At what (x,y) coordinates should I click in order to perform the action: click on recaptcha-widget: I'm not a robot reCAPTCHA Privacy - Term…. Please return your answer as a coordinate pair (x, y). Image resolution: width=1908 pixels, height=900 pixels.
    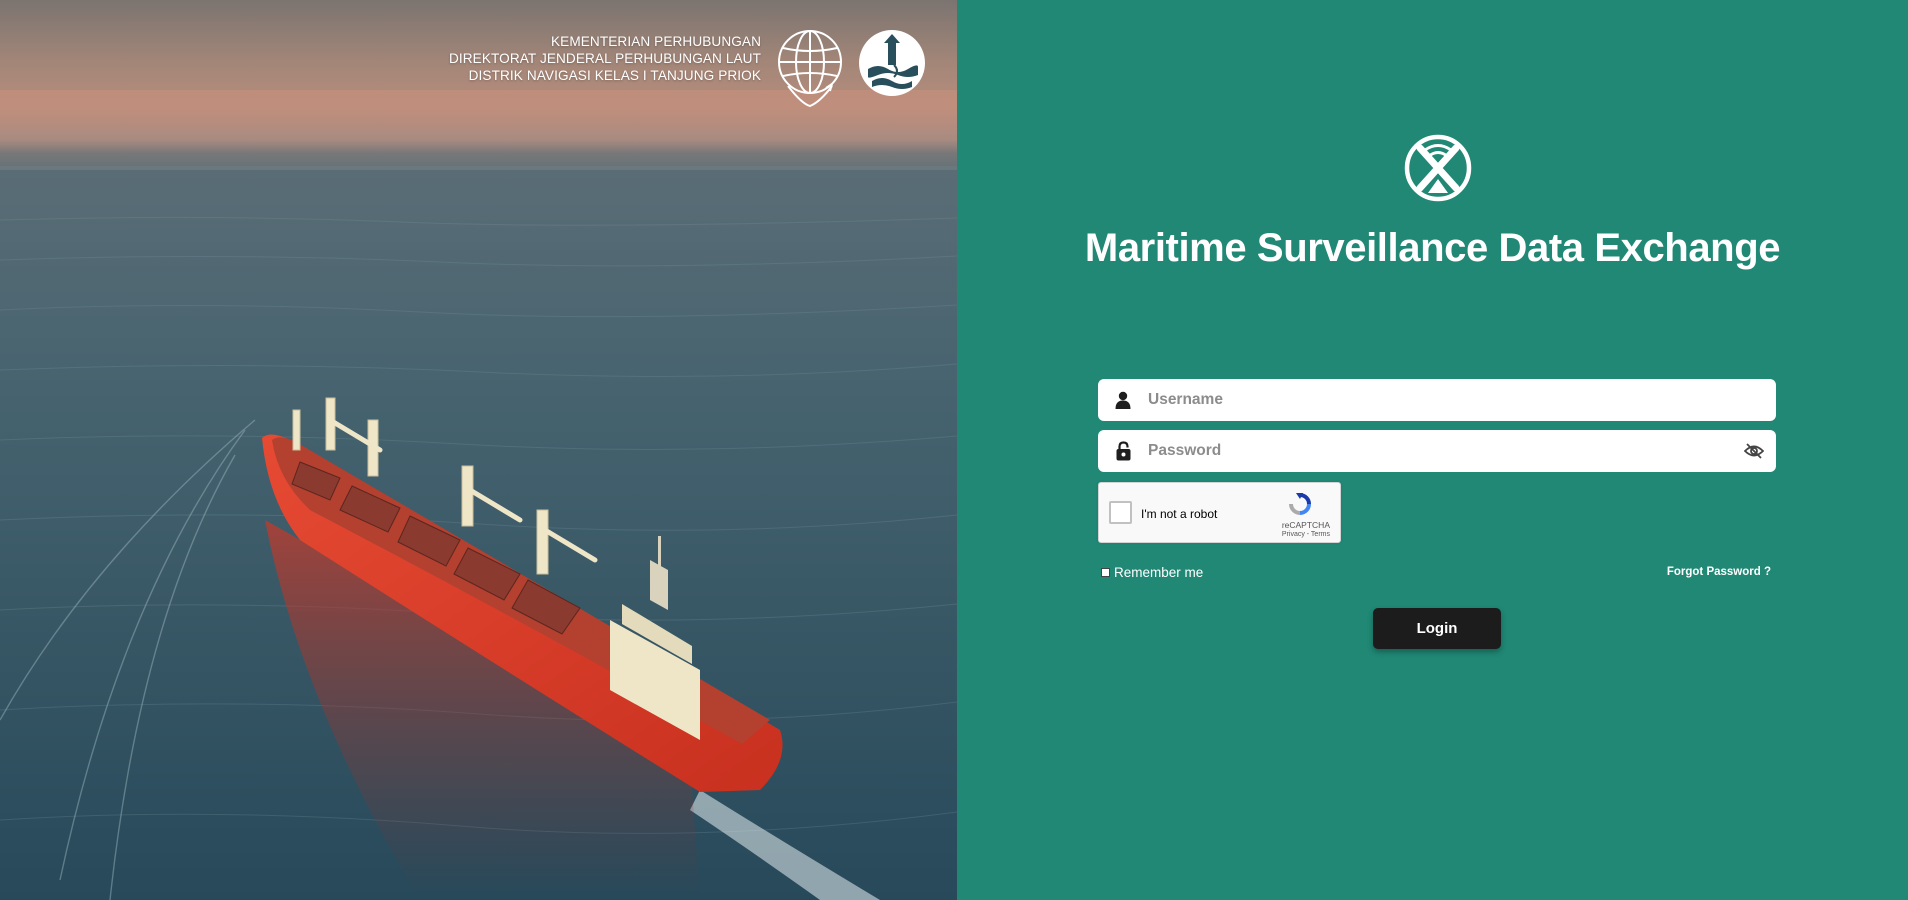
    Looking at the image, I should click on (1219, 512).